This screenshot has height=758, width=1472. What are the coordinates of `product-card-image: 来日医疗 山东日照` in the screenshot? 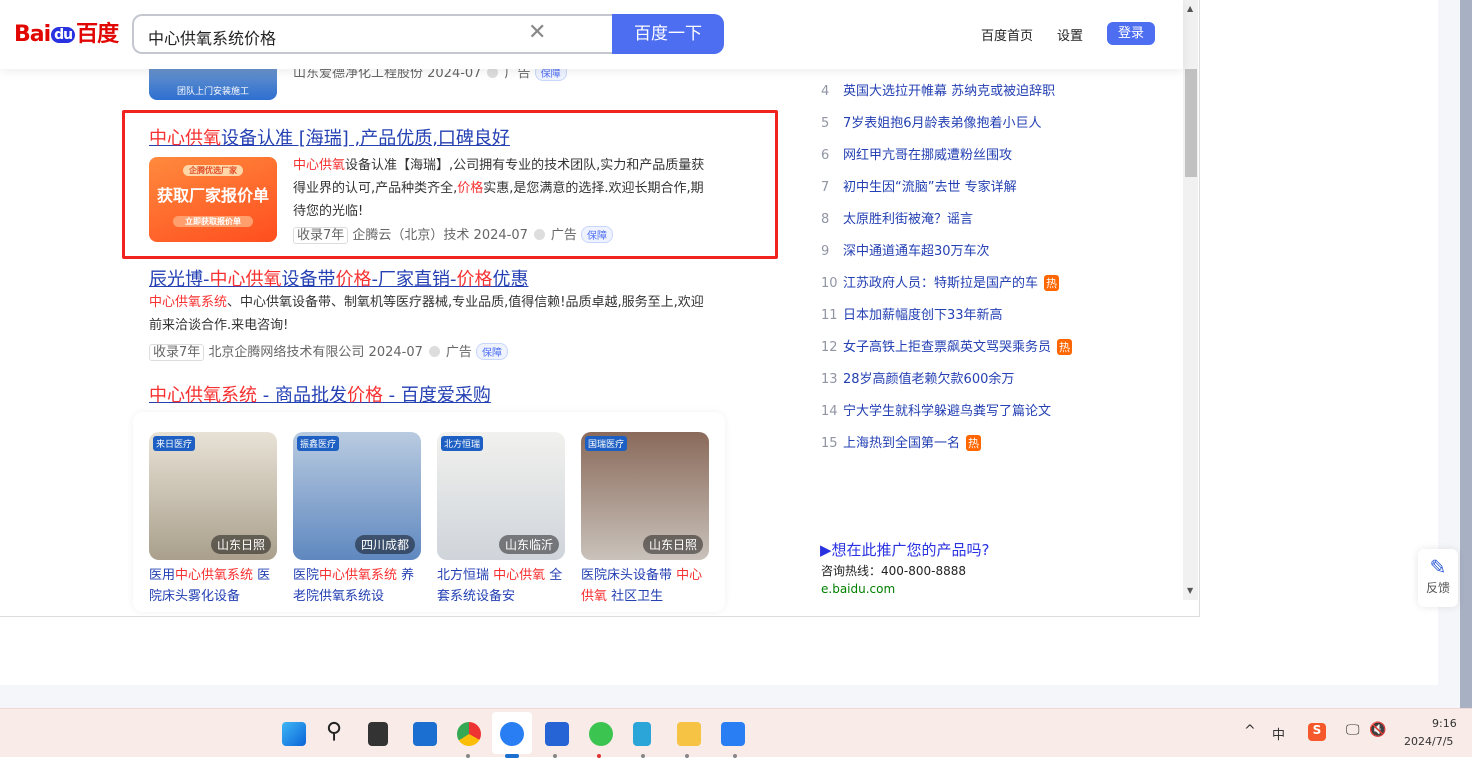 It's located at (213, 496).